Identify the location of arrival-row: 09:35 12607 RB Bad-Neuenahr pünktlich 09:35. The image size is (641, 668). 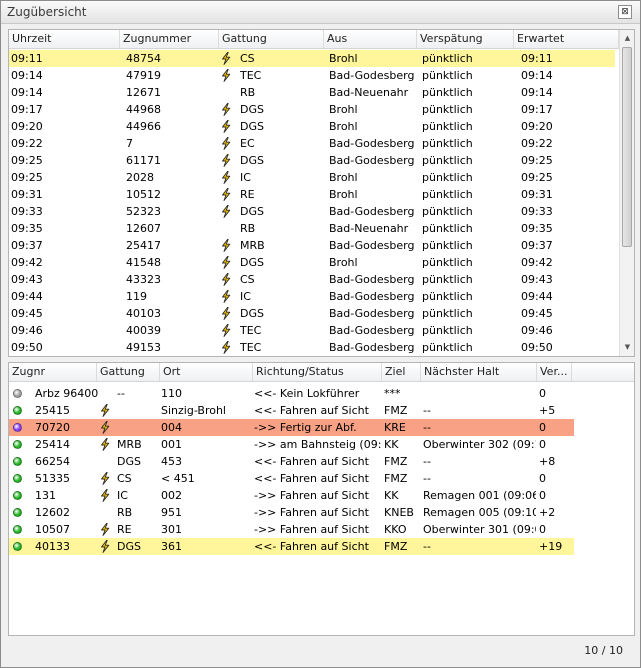
(312, 228).